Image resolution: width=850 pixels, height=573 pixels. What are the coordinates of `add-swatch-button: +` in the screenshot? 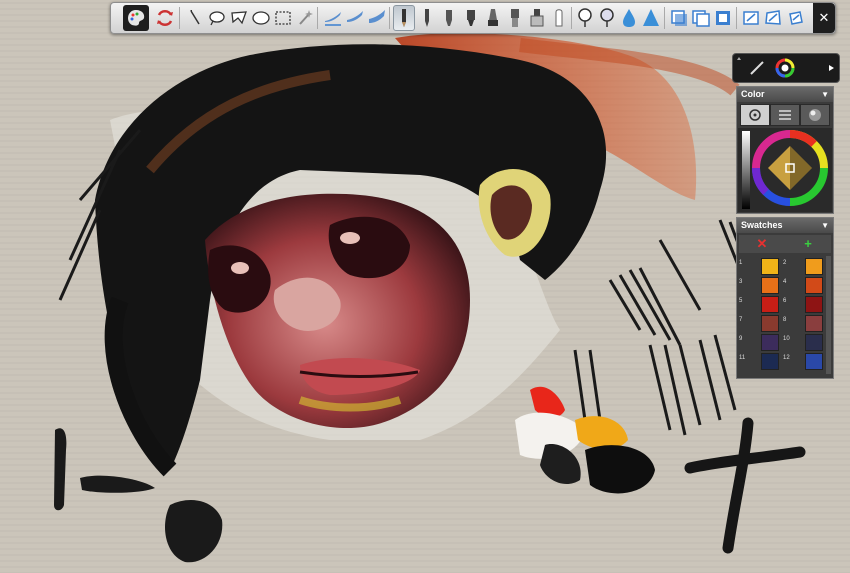 It's located at (808, 244).